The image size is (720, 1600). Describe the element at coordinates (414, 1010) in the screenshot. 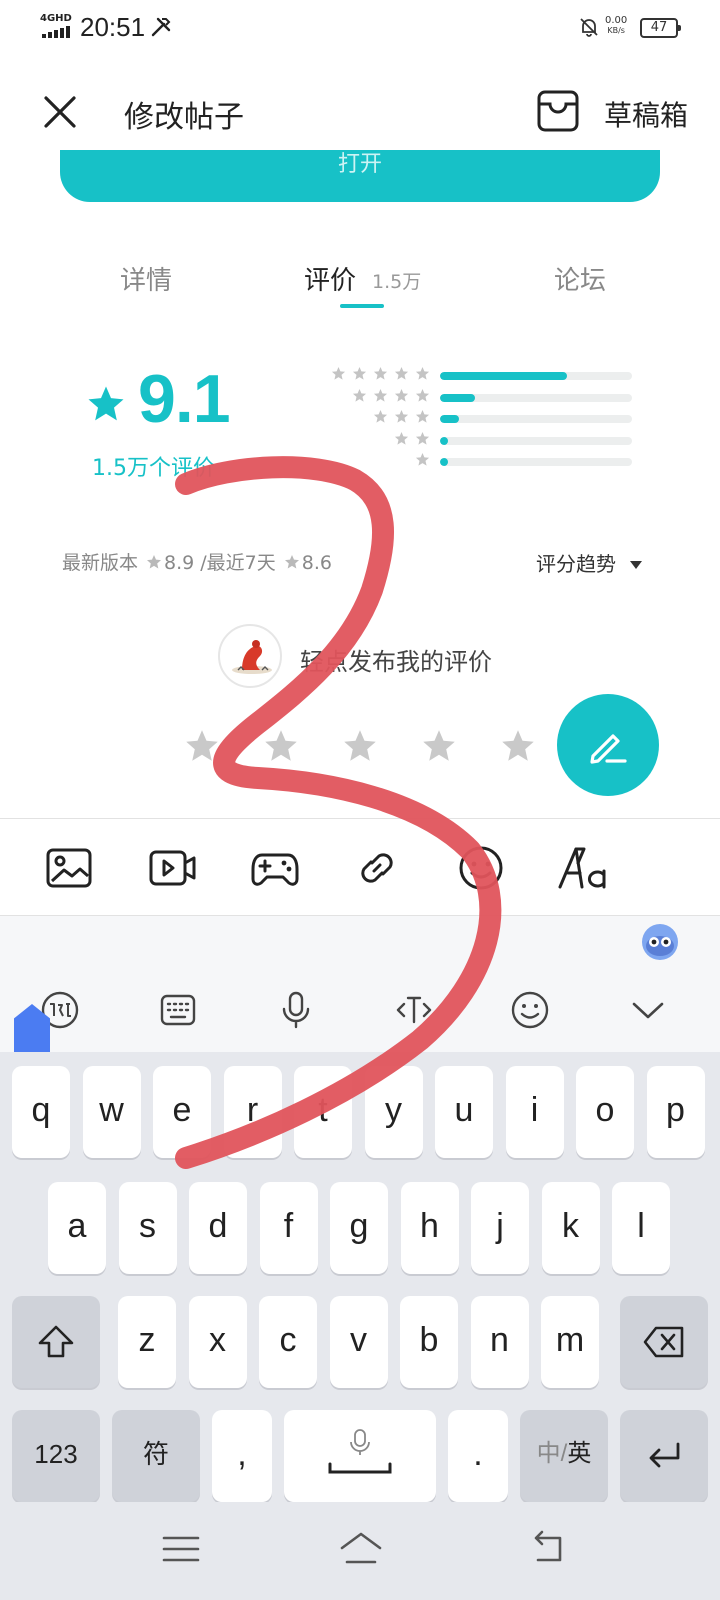

I see `text-cursor-icon` at that location.